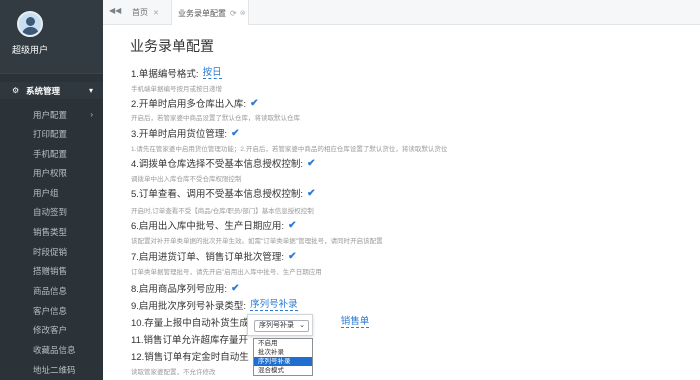  I want to click on setting-label: 2.开单时启用多仓库出入库:, so click(189, 104).